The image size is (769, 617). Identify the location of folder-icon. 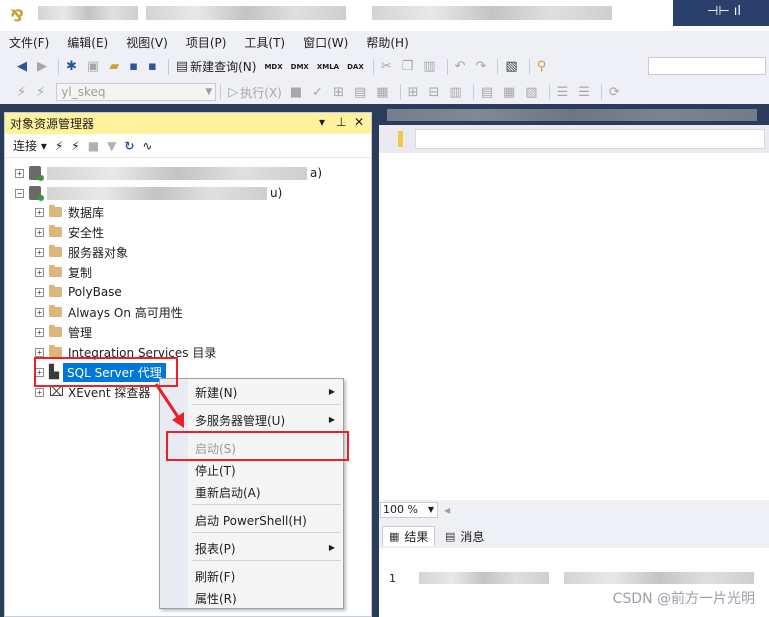
(55, 251).